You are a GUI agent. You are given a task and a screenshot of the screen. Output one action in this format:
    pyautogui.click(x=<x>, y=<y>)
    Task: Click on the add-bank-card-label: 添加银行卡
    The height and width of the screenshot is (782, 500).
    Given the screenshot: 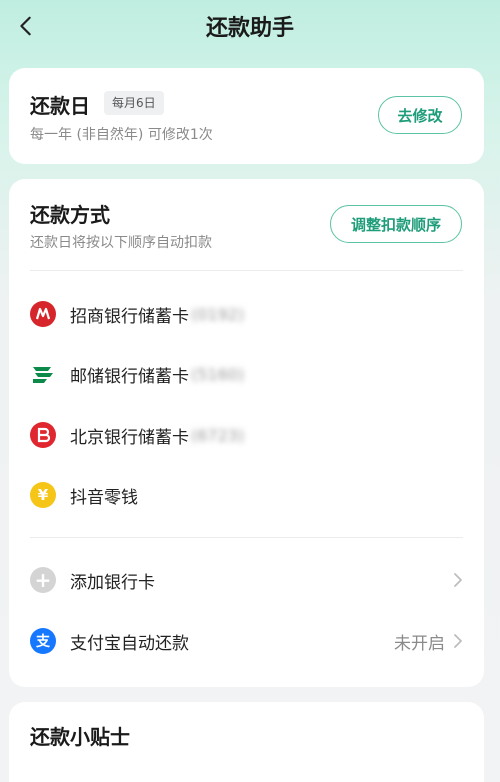 What is the action you would take?
    pyautogui.click(x=112, y=582)
    